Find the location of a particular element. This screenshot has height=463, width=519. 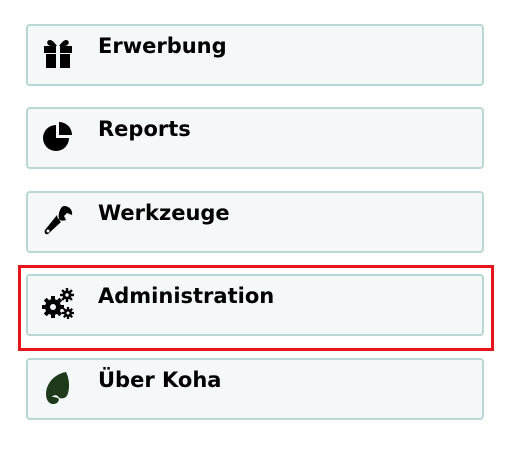

menu-item-label: Über Koha is located at coordinates (160, 380).